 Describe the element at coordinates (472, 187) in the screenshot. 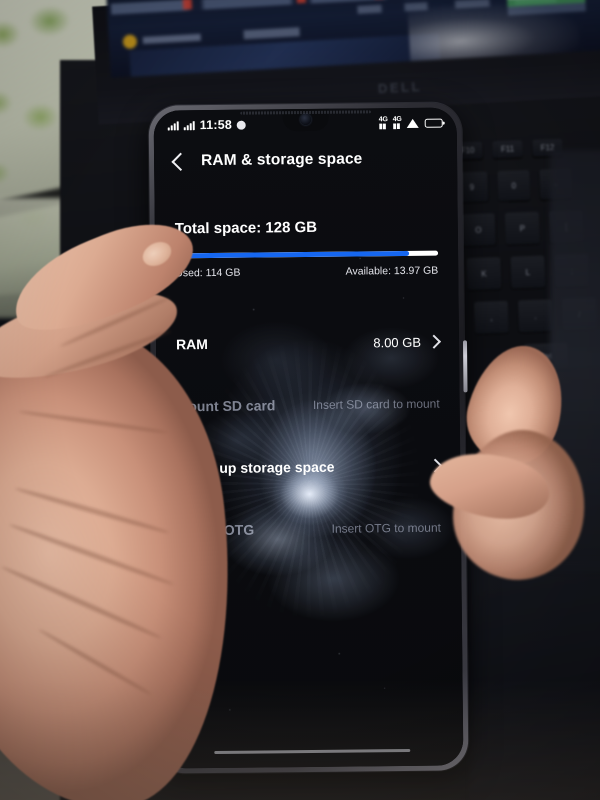

I see `key-label: 9` at that location.